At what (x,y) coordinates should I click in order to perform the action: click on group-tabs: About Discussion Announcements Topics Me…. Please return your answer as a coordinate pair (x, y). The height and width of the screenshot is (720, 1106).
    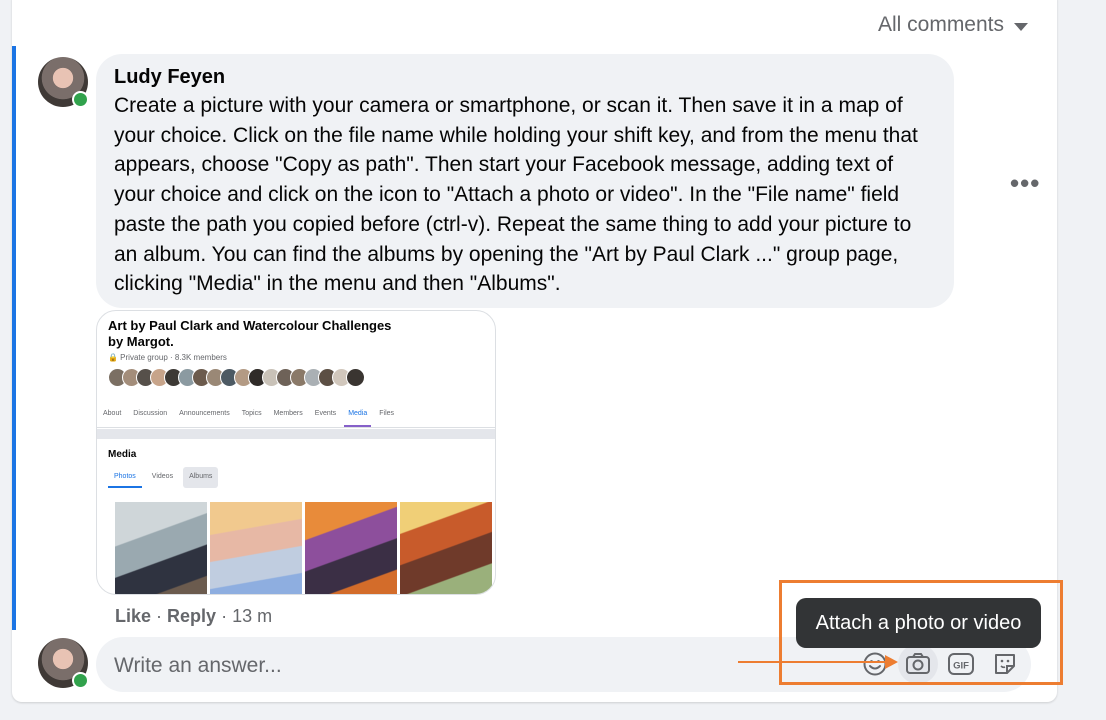
    Looking at the image, I should click on (296, 413).